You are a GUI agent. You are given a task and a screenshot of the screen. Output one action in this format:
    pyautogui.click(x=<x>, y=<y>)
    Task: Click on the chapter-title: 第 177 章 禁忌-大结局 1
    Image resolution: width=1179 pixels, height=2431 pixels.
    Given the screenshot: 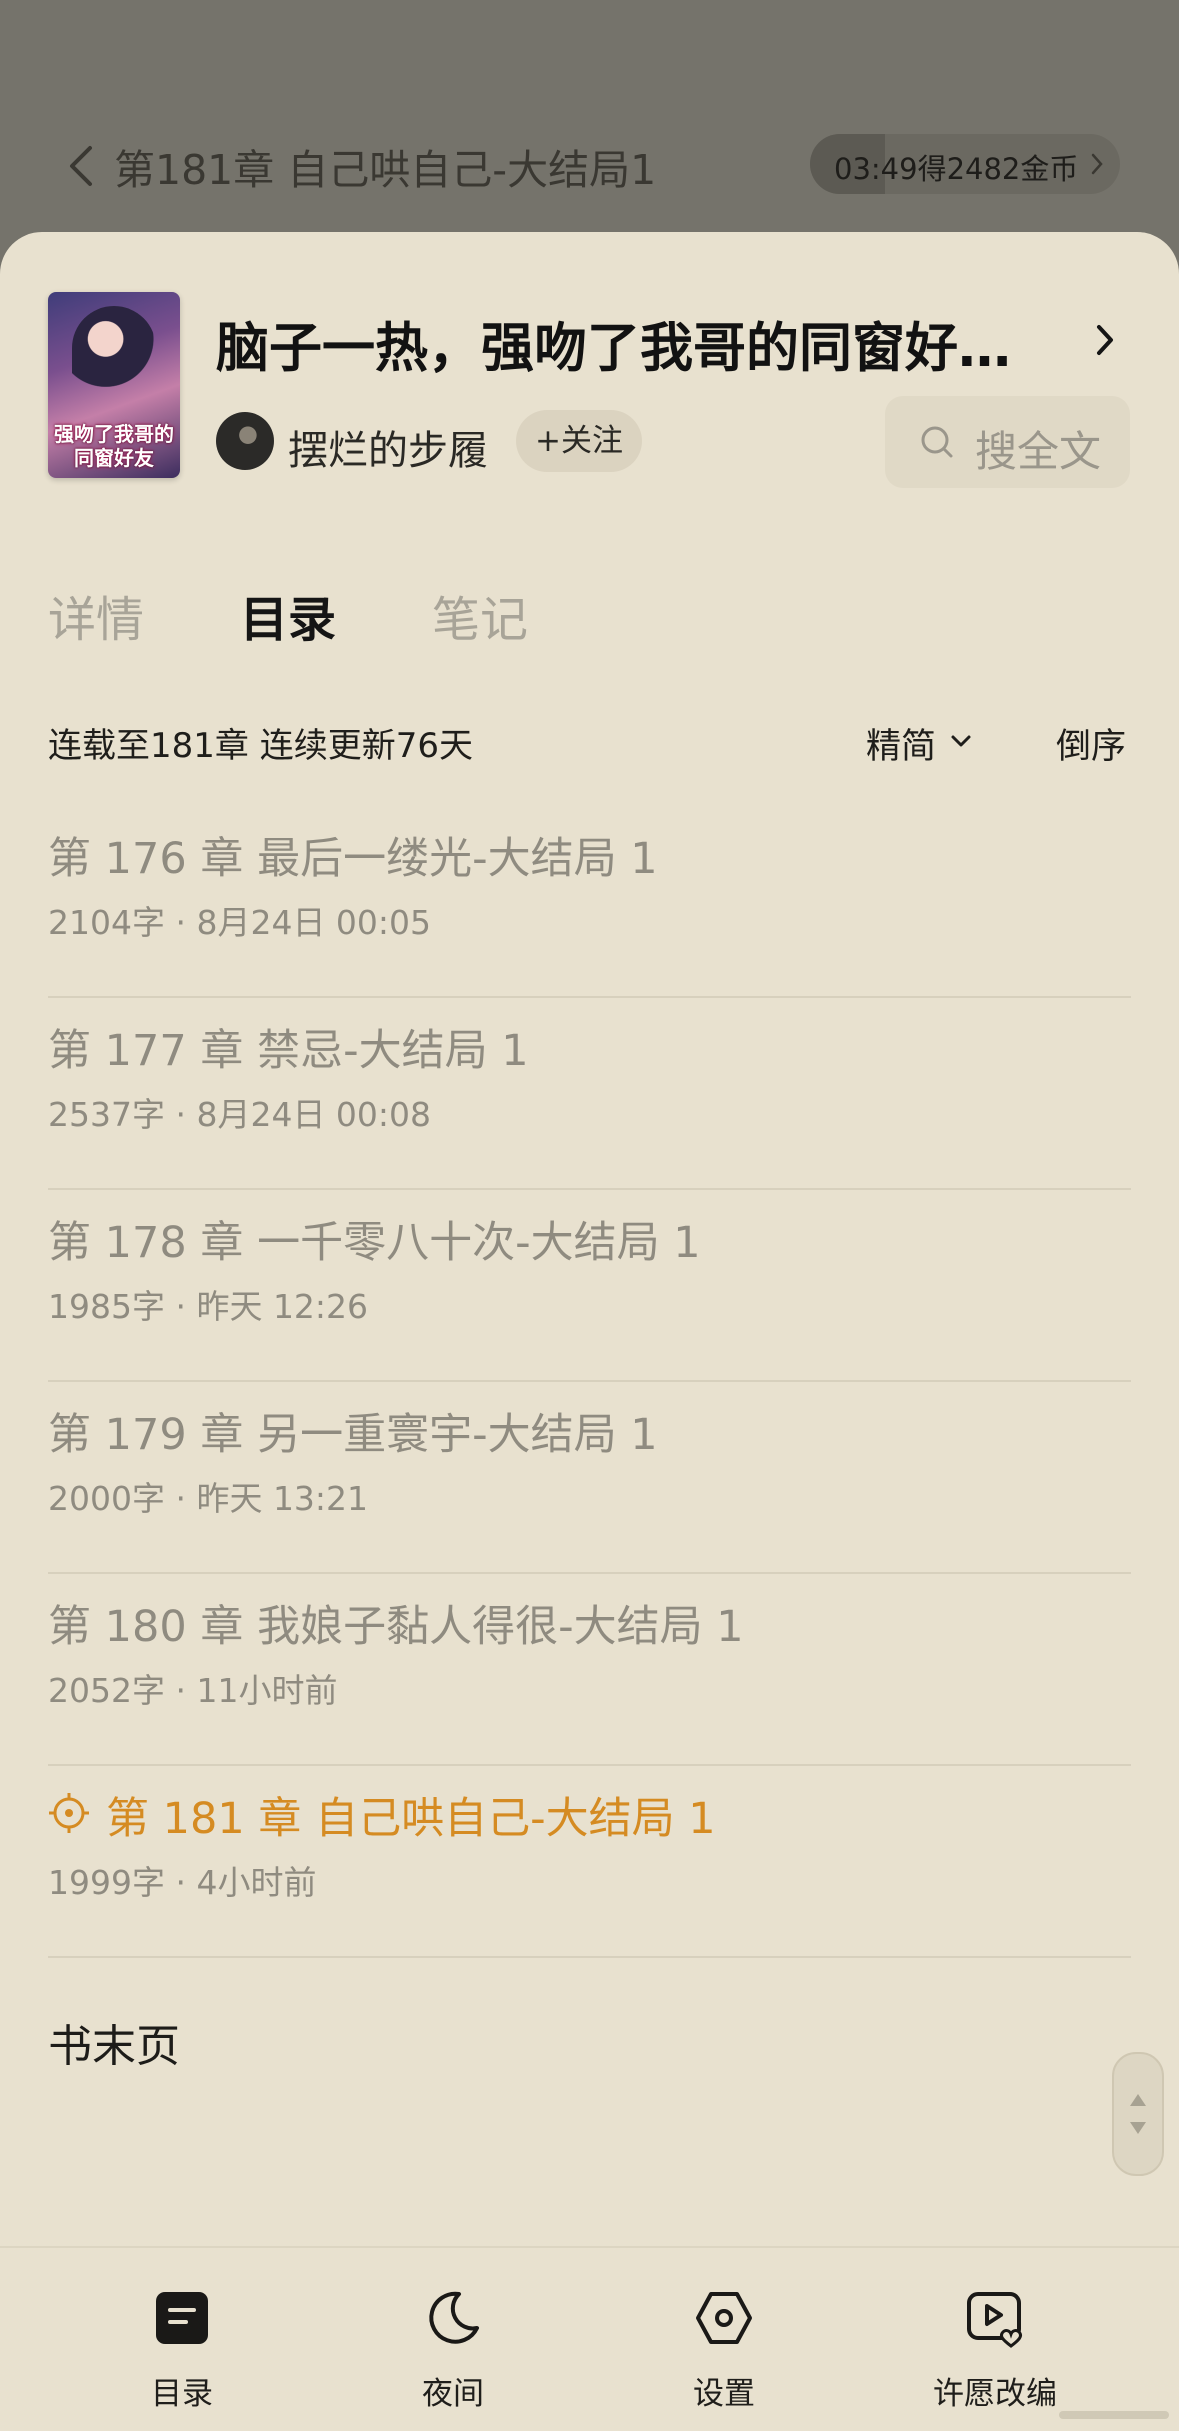 What is the action you would take?
    pyautogui.click(x=288, y=1051)
    